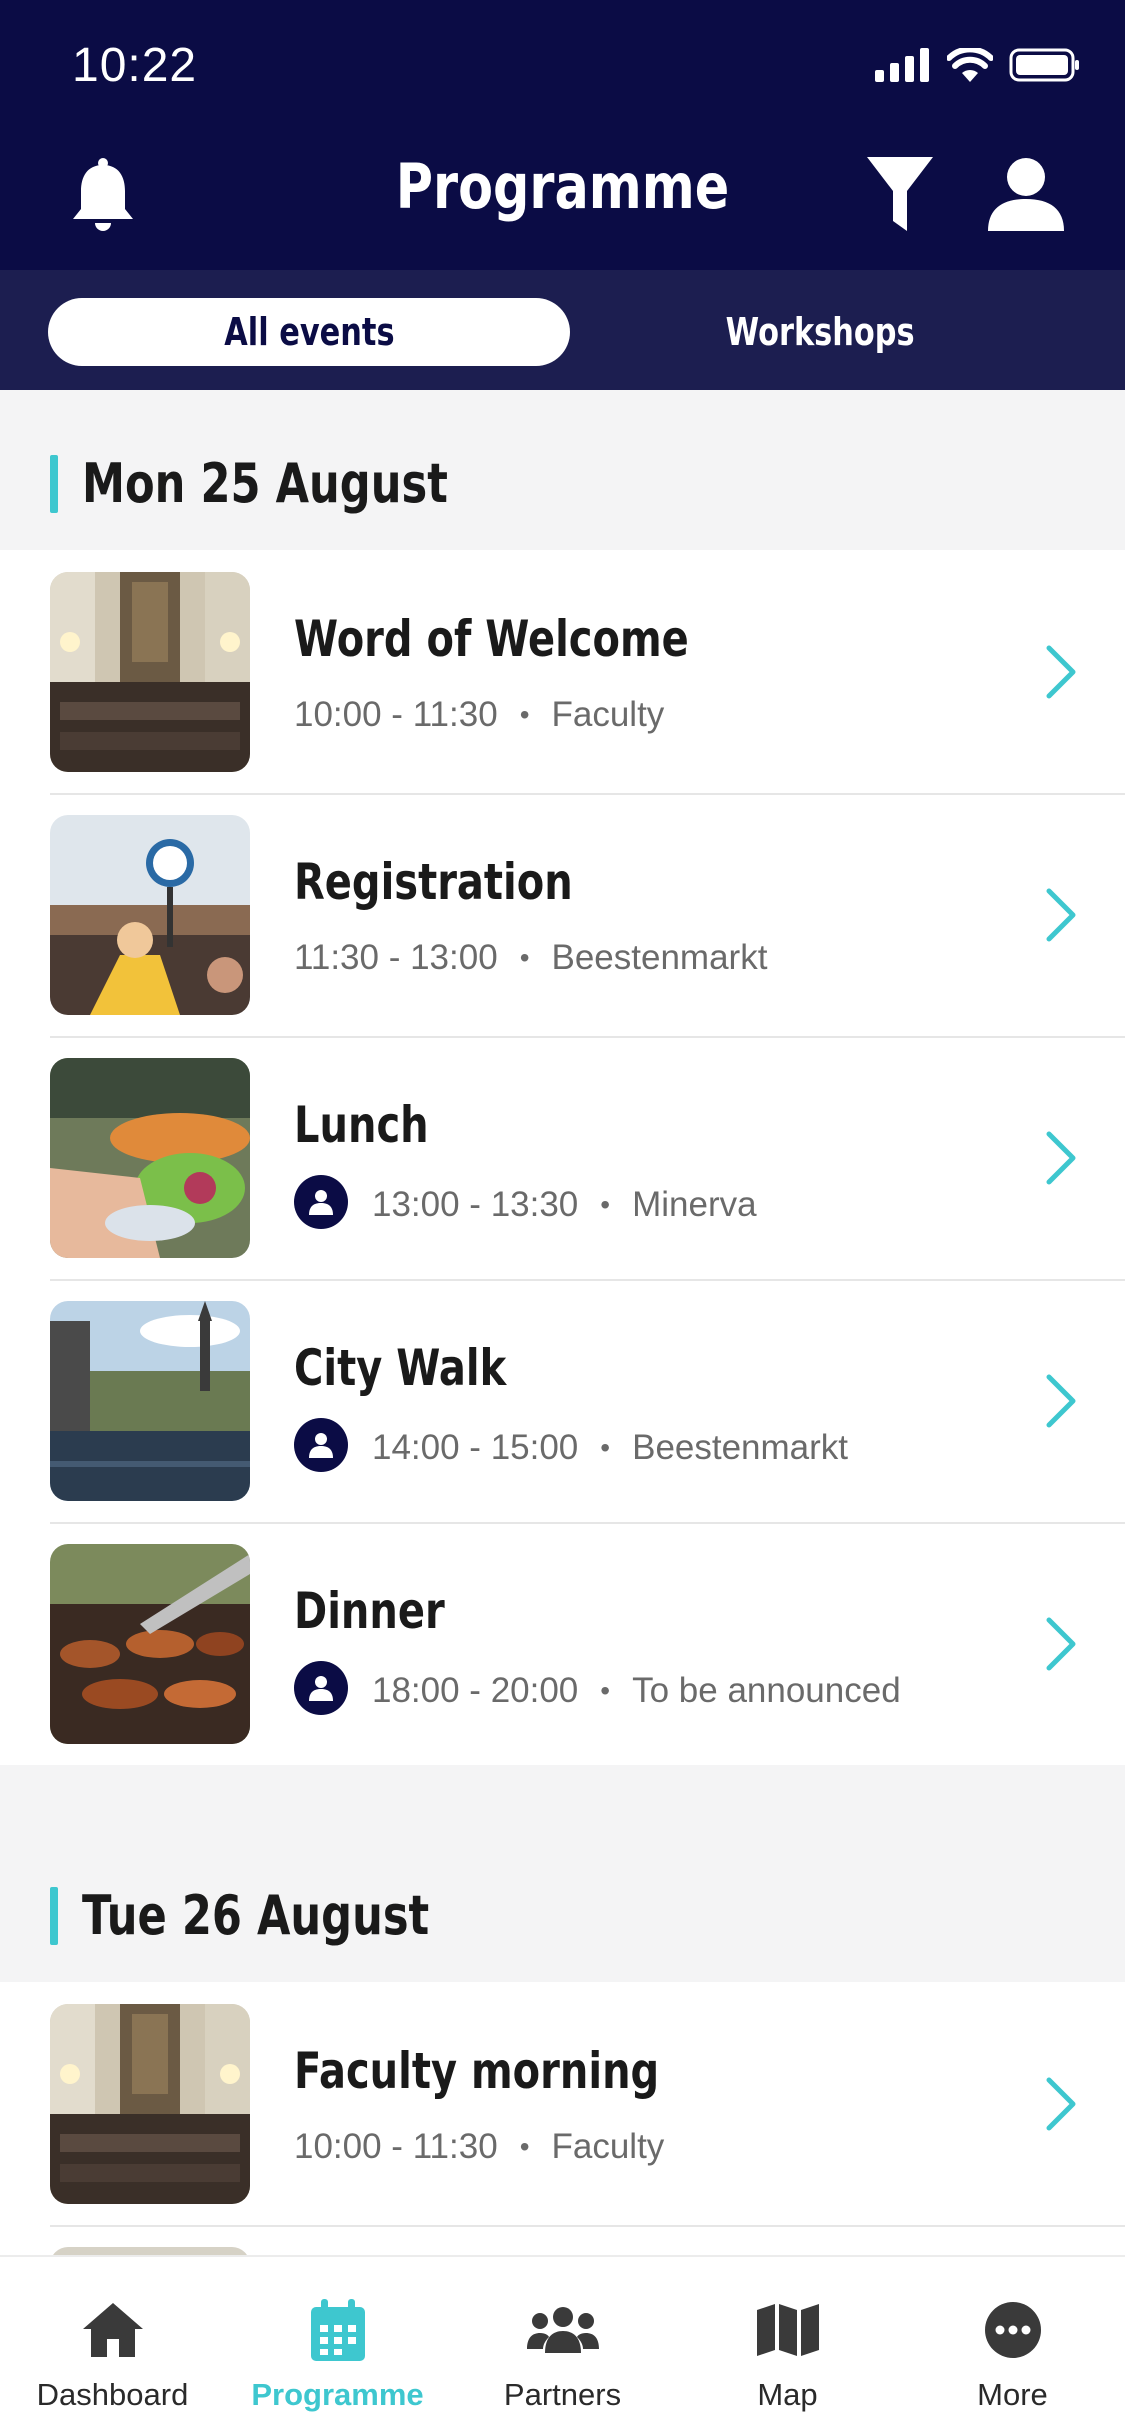  What do you see at coordinates (337, 2330) in the screenshot?
I see `calendar-icon` at bounding box center [337, 2330].